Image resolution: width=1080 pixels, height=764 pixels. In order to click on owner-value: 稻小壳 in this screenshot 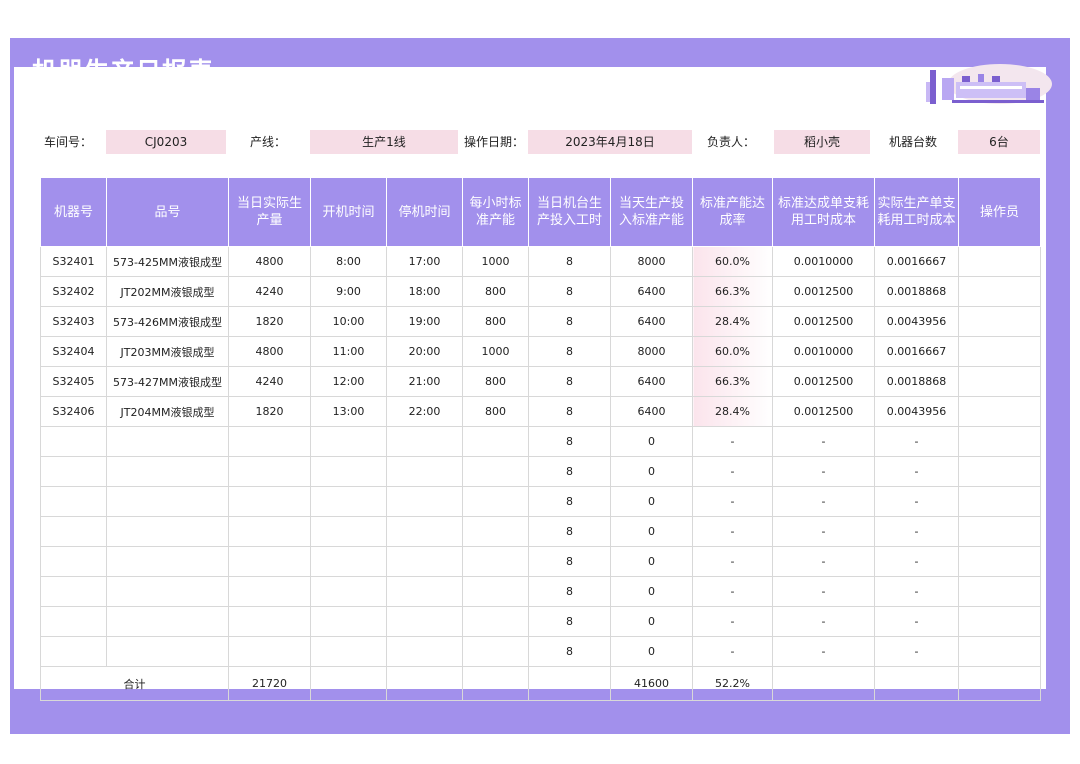, I will do `click(822, 142)`.